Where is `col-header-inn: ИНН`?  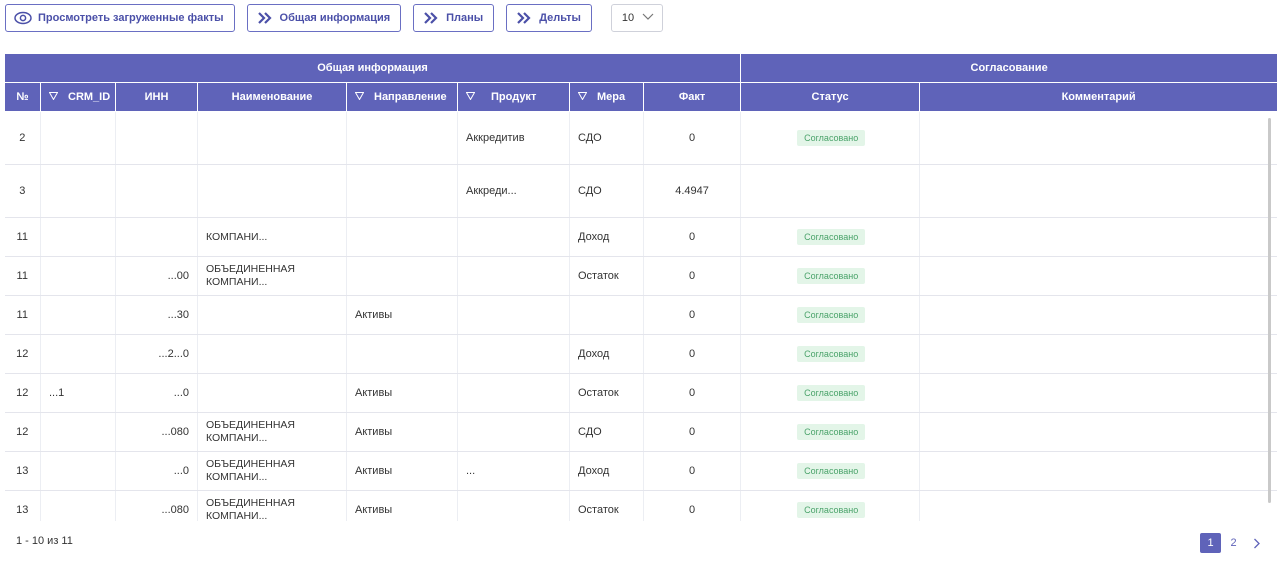
col-header-inn: ИНН is located at coordinates (156, 97).